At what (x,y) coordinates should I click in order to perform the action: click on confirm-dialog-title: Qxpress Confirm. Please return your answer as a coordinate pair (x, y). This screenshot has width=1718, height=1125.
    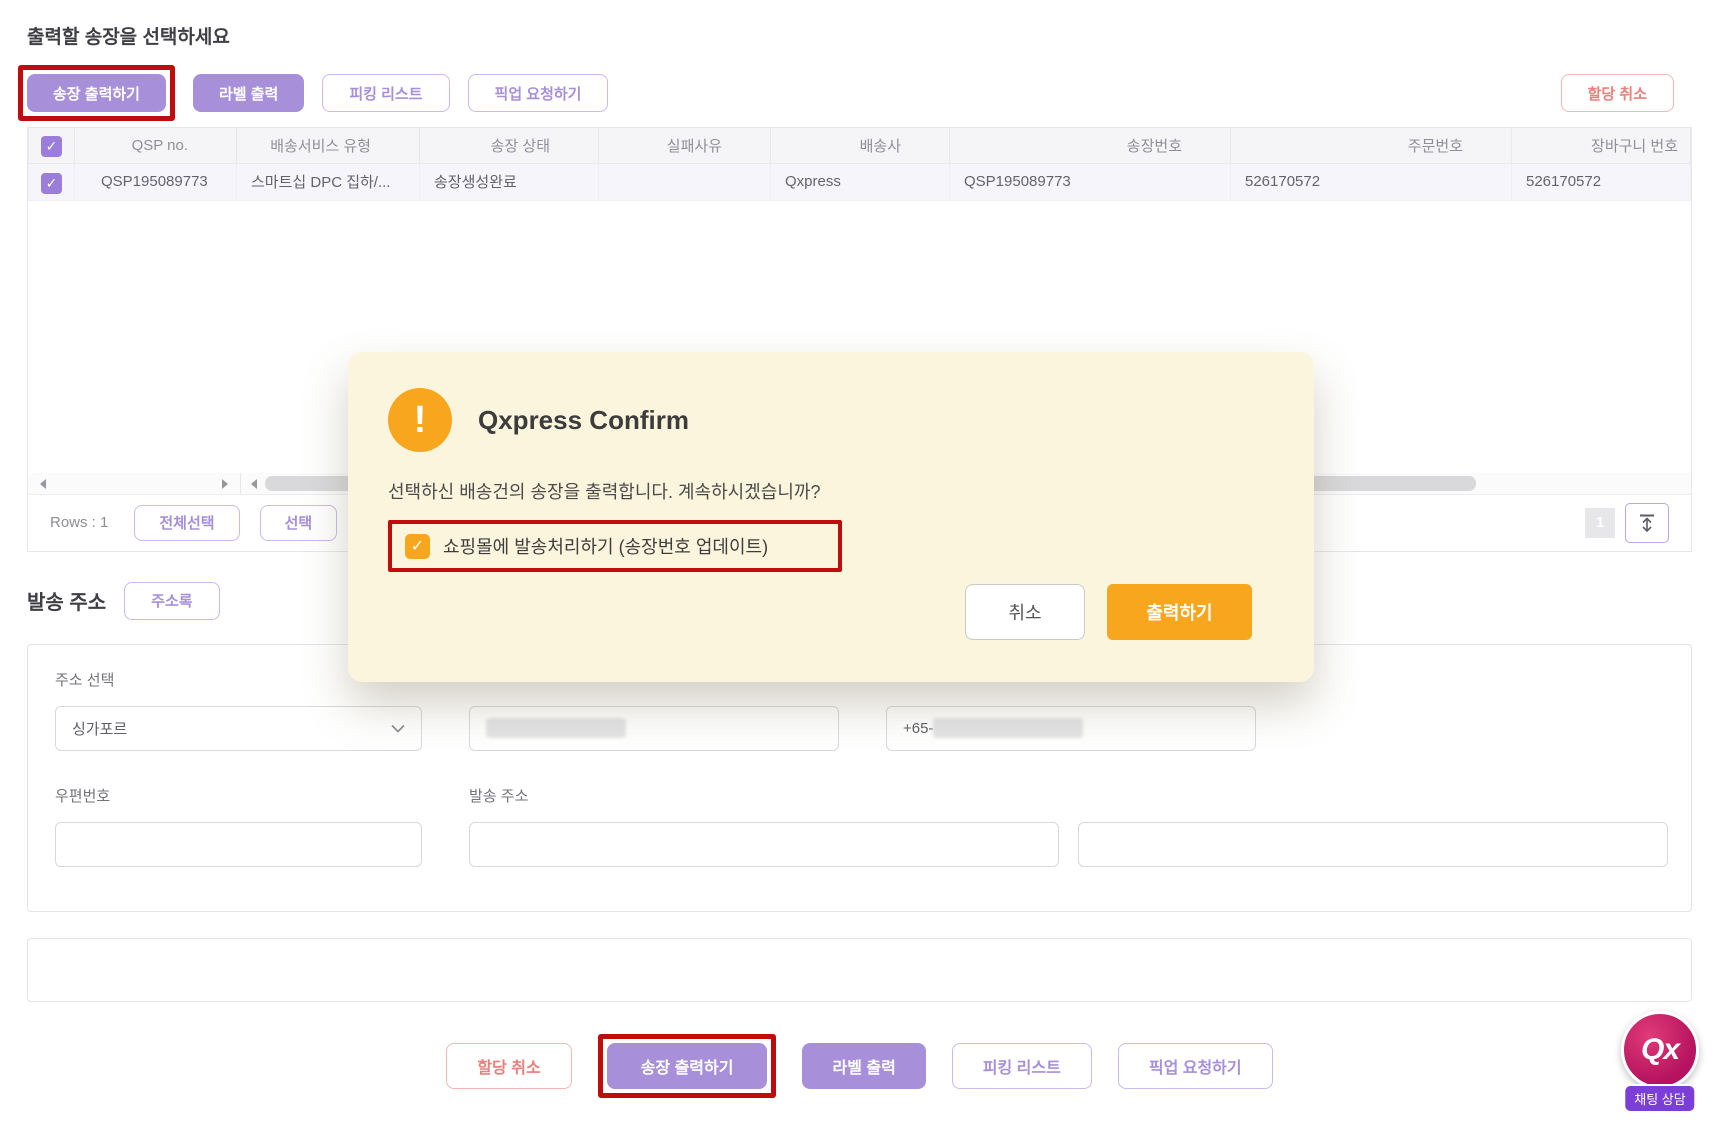
    Looking at the image, I should click on (583, 419).